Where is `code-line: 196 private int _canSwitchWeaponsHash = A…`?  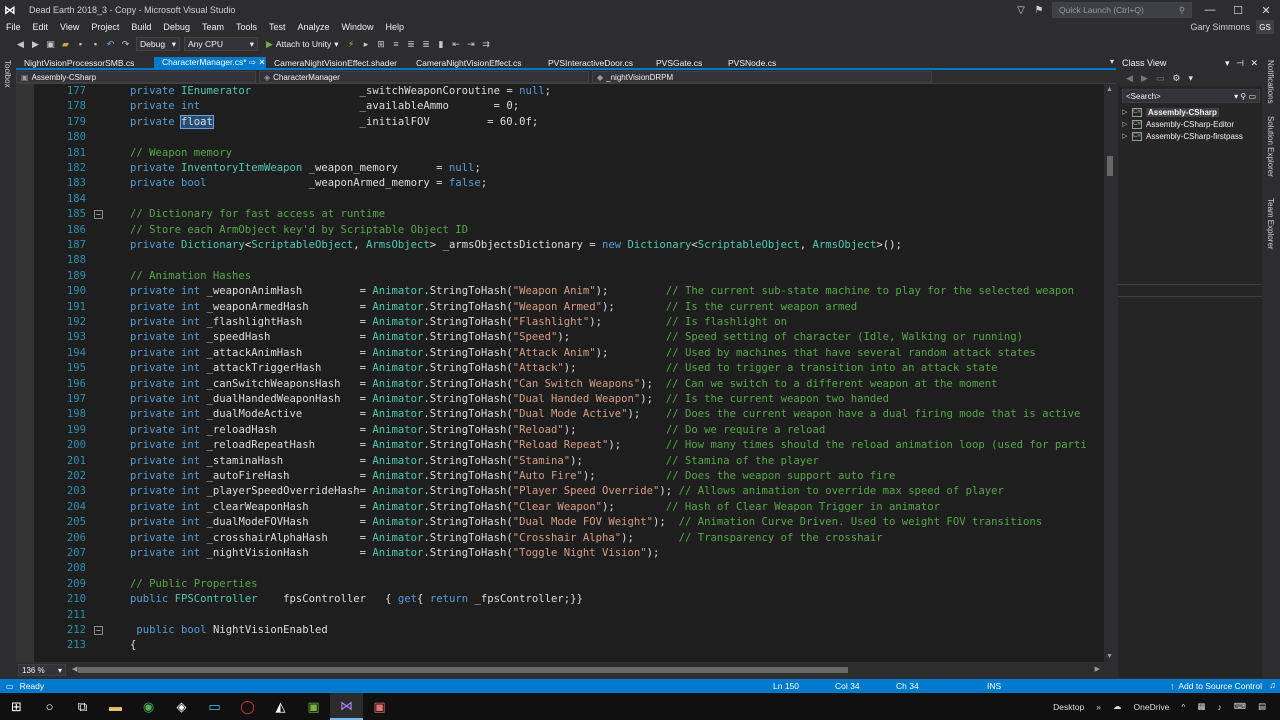
code-line: 196 private int _canSwitchWeaponsHash = A… is located at coordinates (569, 384).